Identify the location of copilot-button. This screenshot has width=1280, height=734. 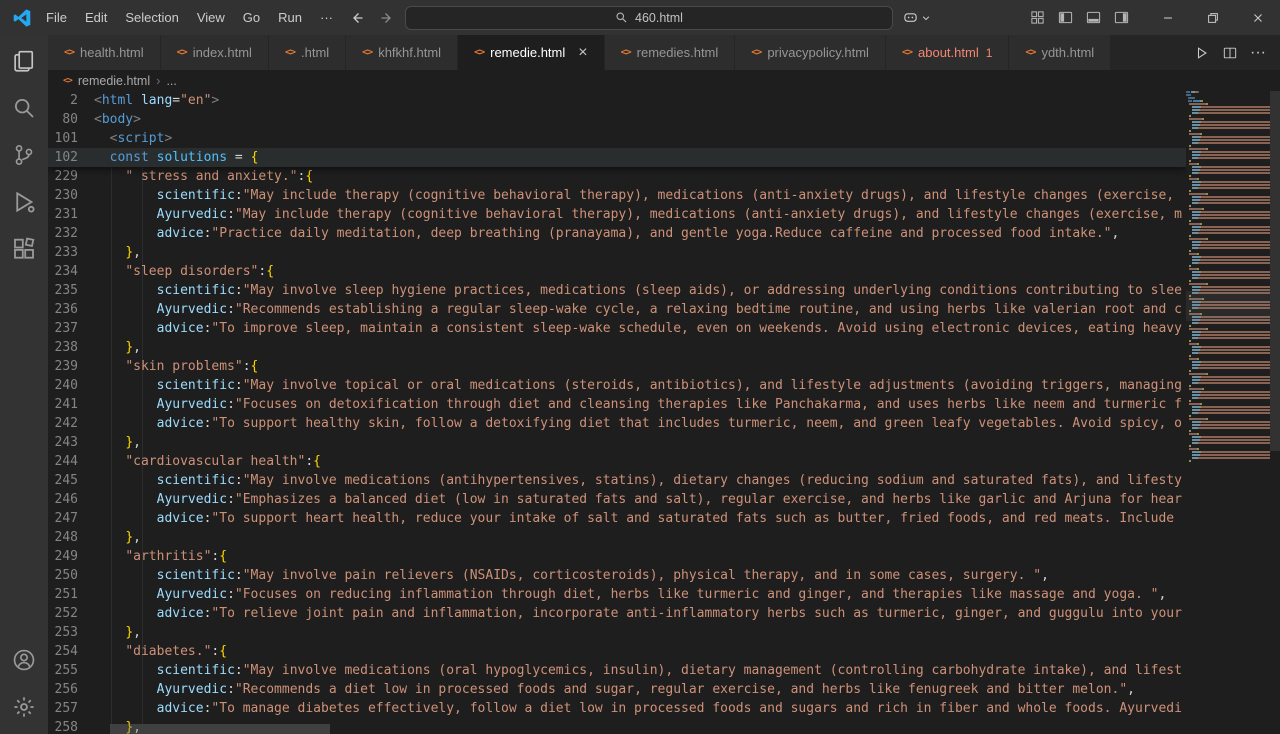
(917, 18).